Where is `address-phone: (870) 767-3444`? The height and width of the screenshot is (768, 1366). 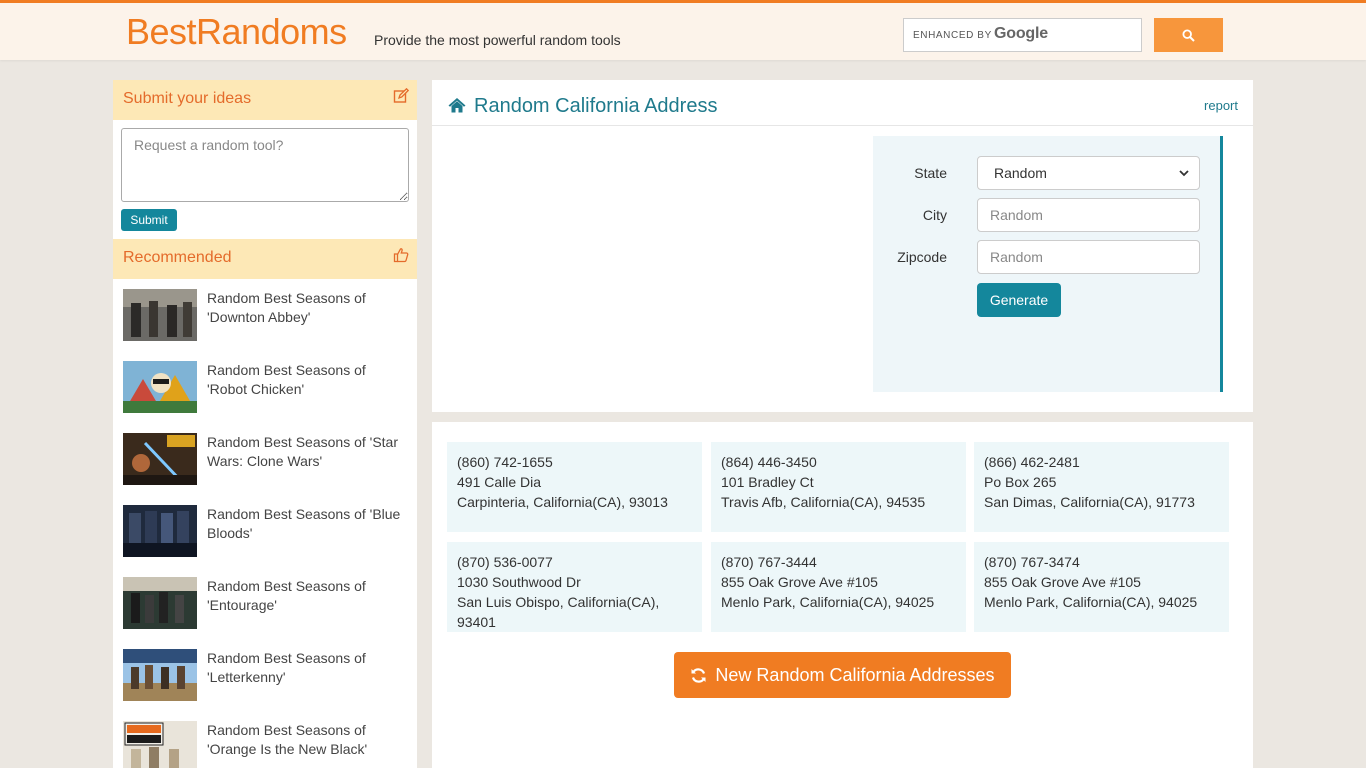
address-phone: (870) 767-3444 is located at coordinates (769, 562).